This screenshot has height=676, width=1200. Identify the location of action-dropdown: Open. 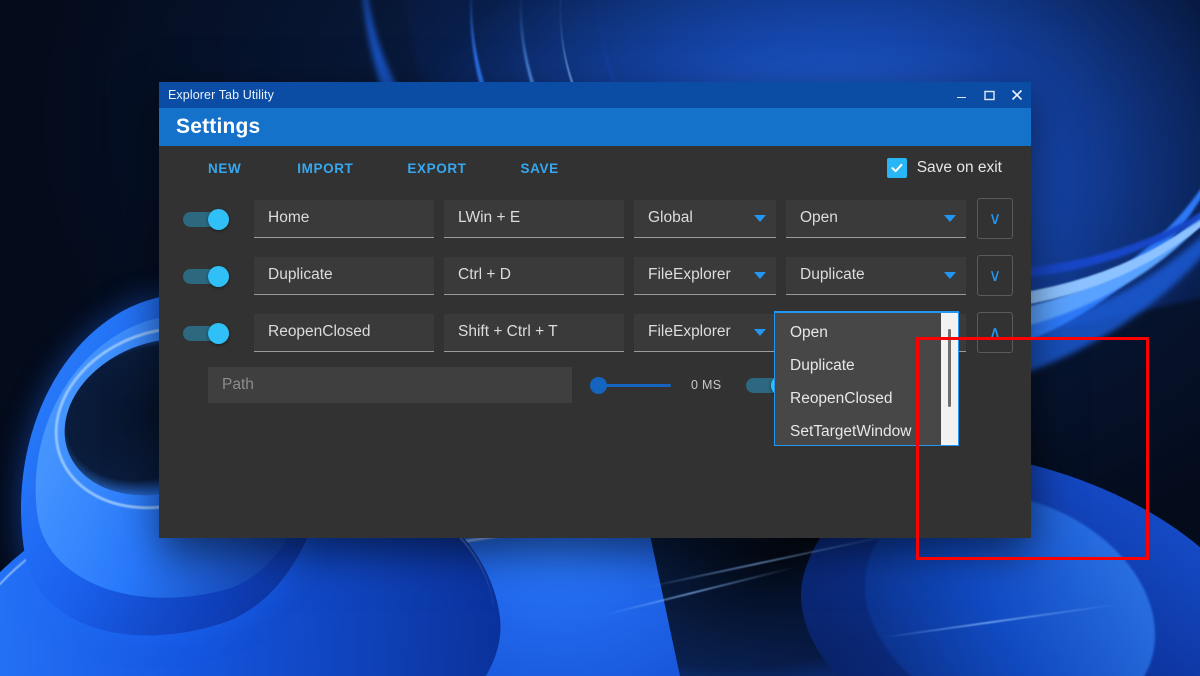
(876, 218).